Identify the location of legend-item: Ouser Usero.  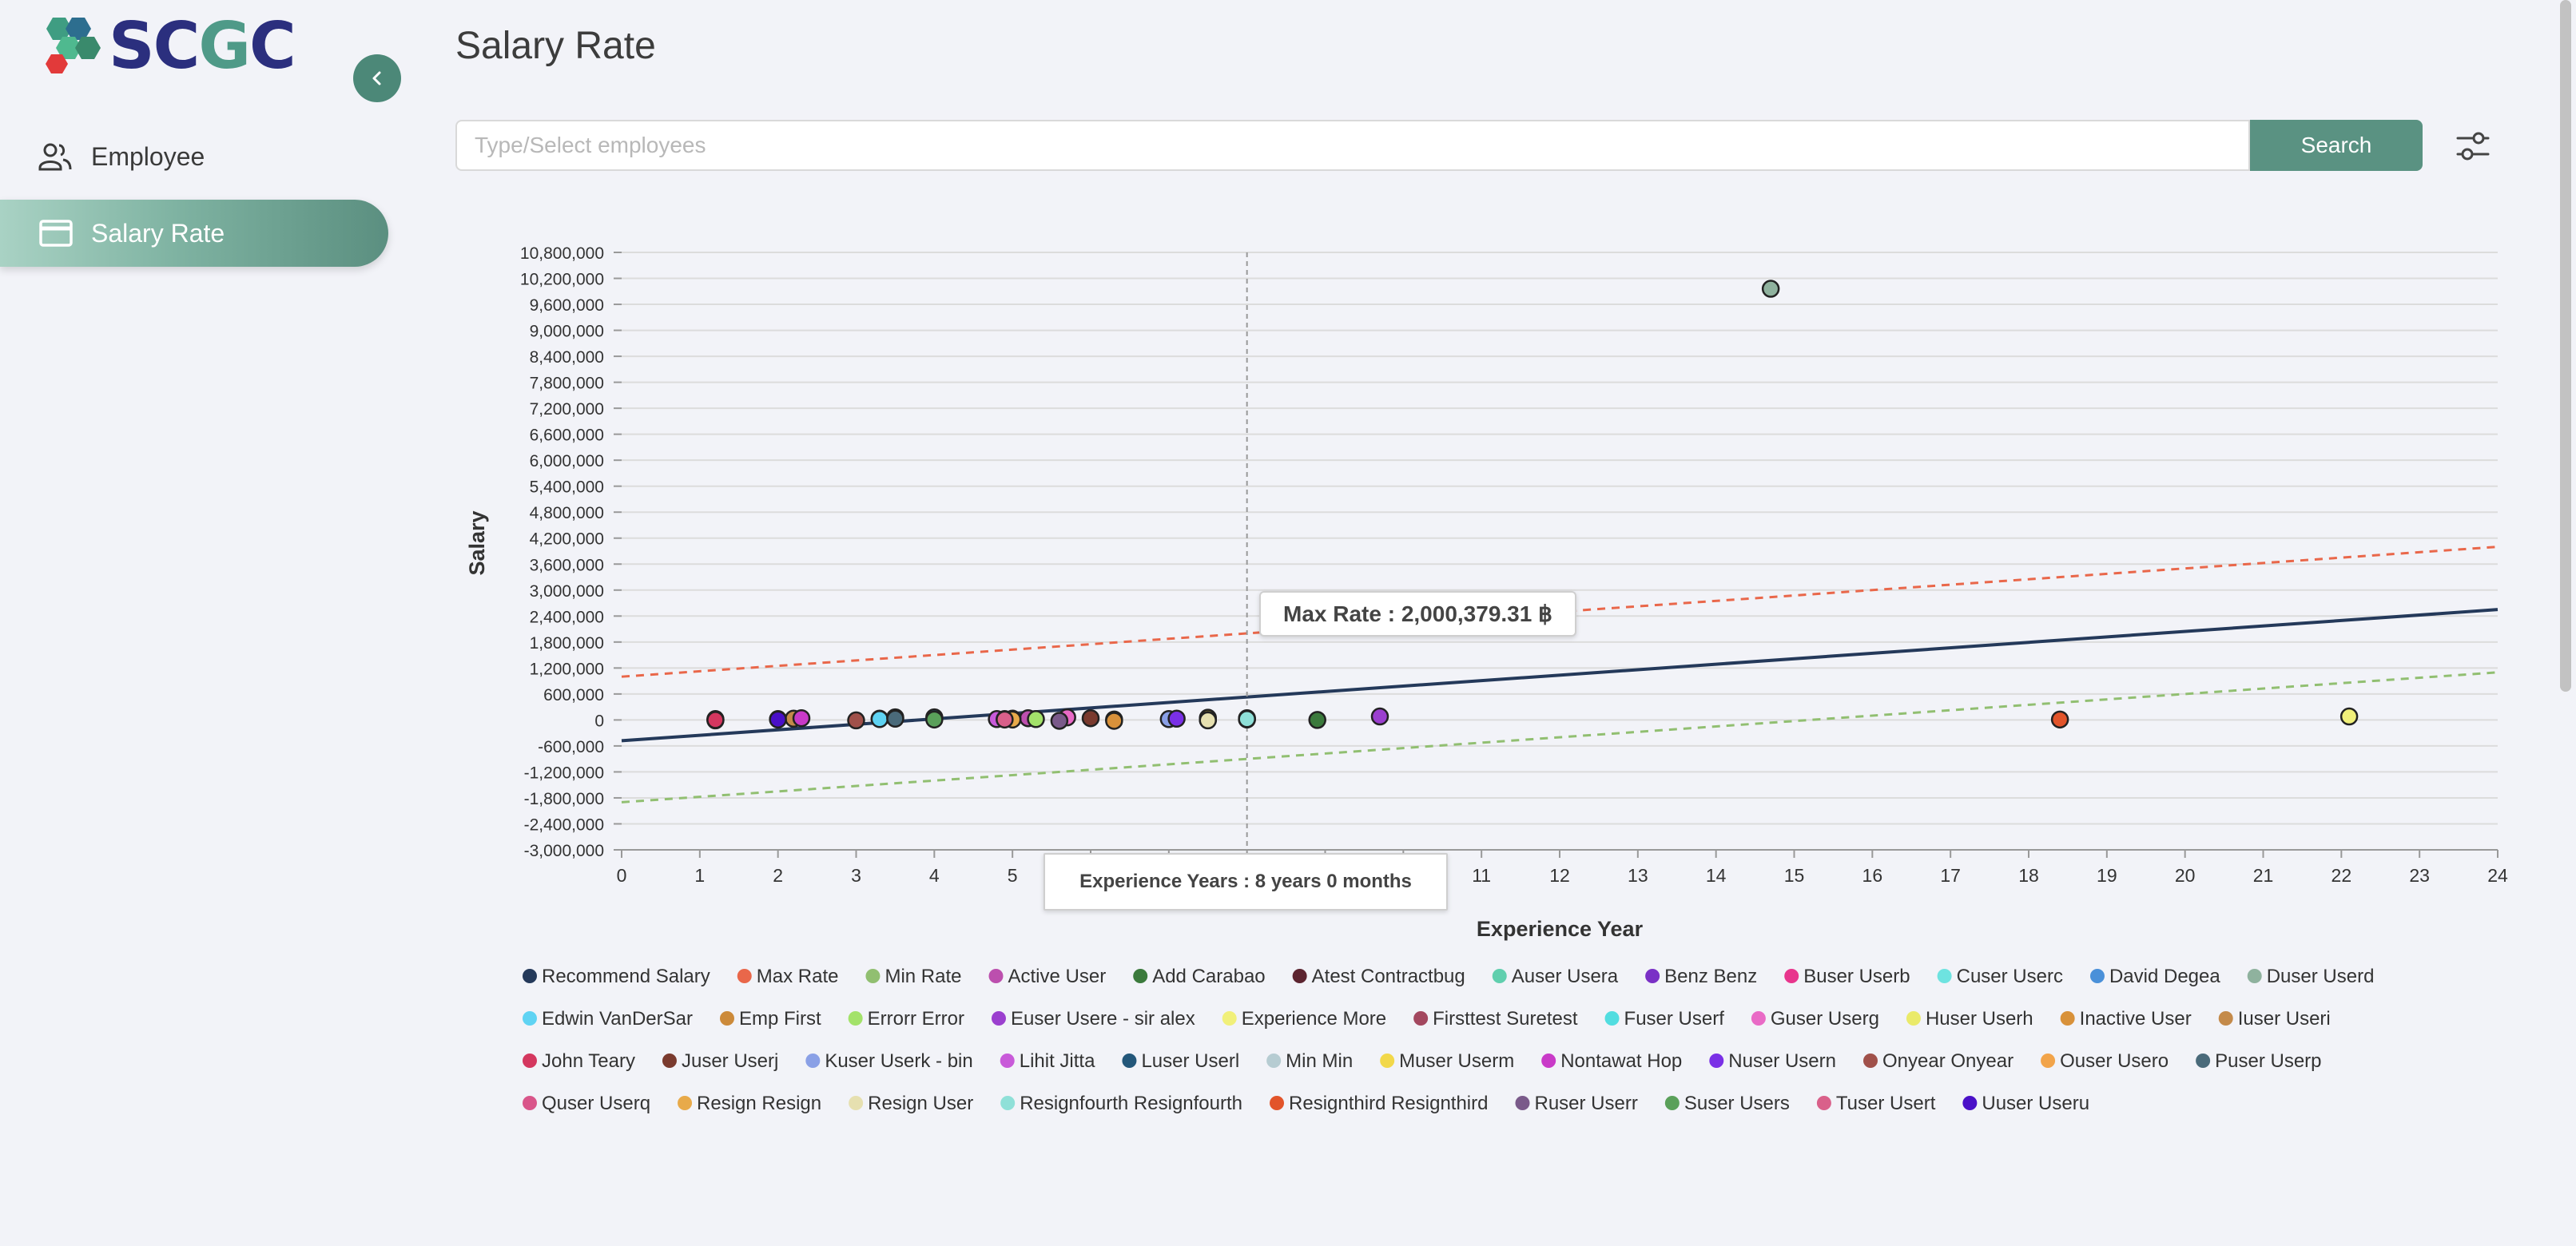
(2105, 1061).